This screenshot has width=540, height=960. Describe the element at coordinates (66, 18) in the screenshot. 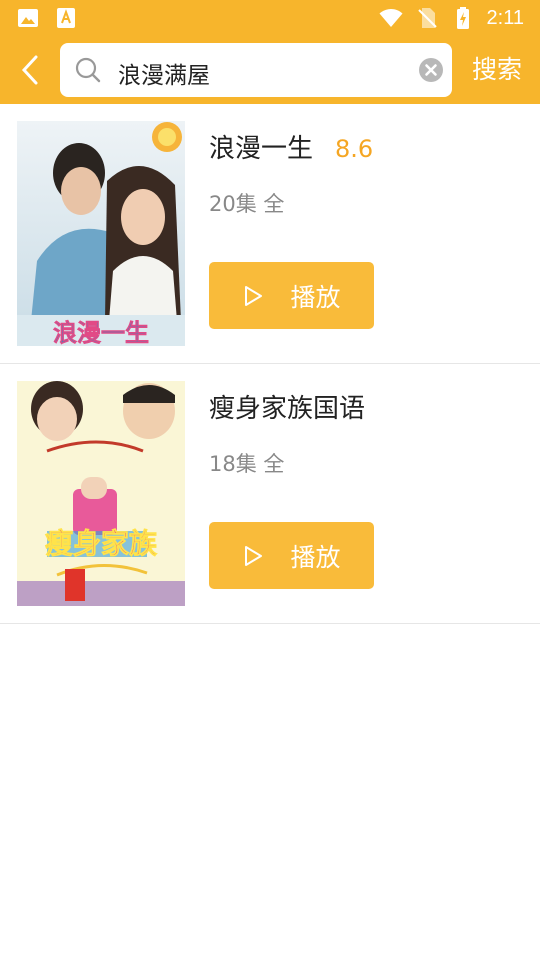

I see `font-download-icon` at that location.